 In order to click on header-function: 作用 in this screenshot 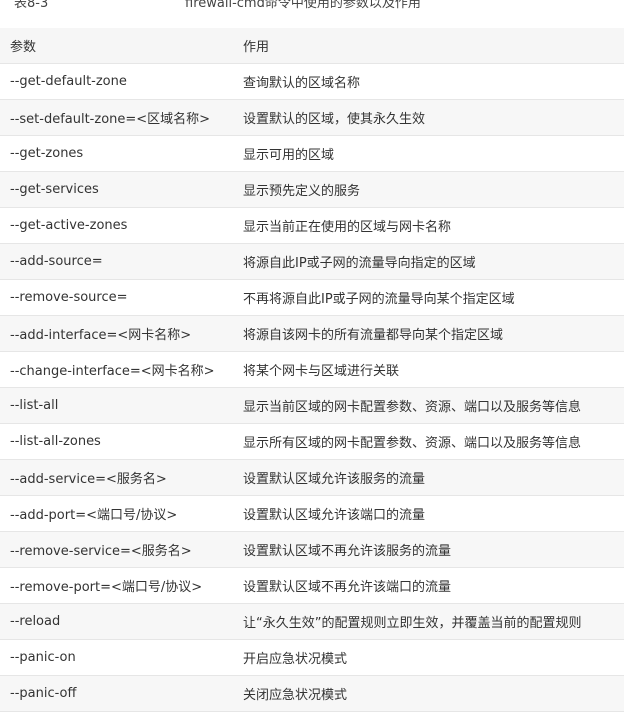, I will do `click(428, 46)`.